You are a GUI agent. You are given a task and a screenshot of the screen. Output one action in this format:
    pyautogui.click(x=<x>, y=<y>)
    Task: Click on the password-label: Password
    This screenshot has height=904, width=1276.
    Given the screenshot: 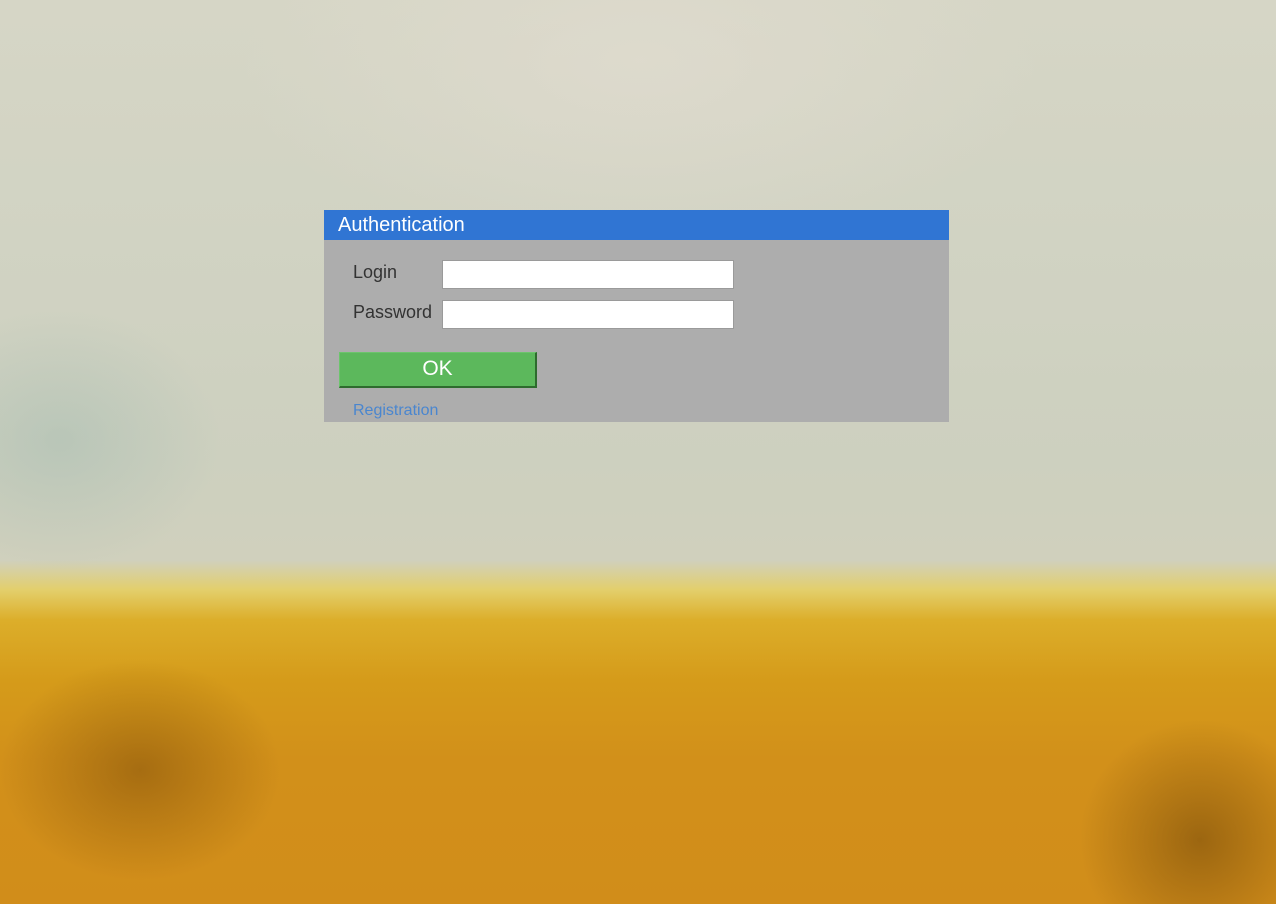 What is the action you would take?
    pyautogui.click(x=393, y=312)
    